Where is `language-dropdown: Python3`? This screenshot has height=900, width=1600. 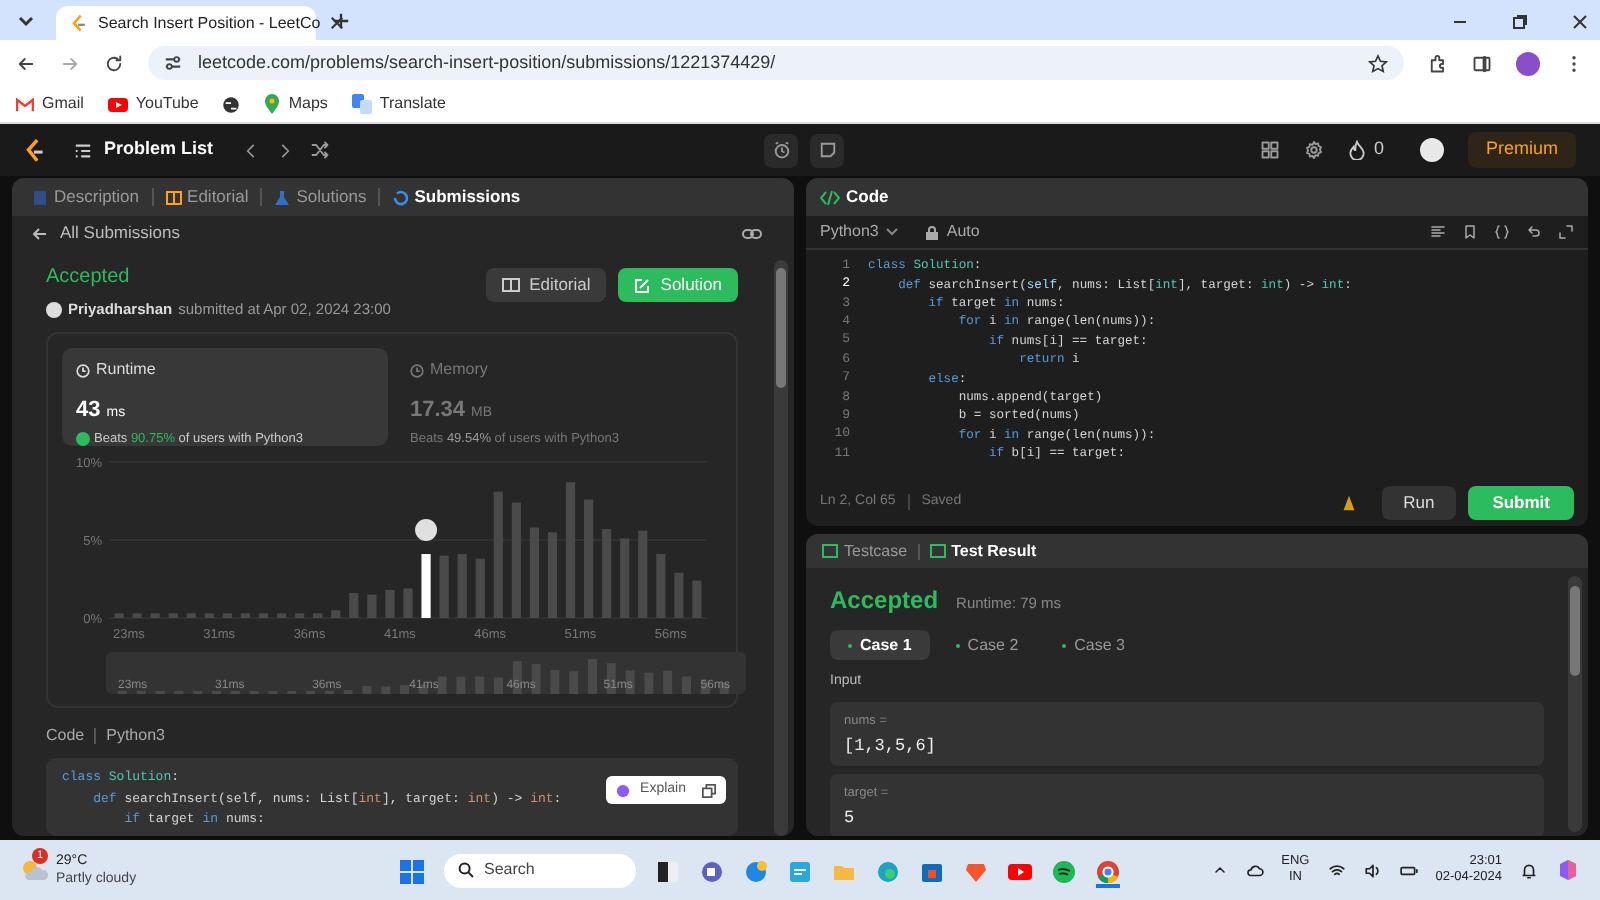
language-dropdown: Python3 is located at coordinates (859, 232).